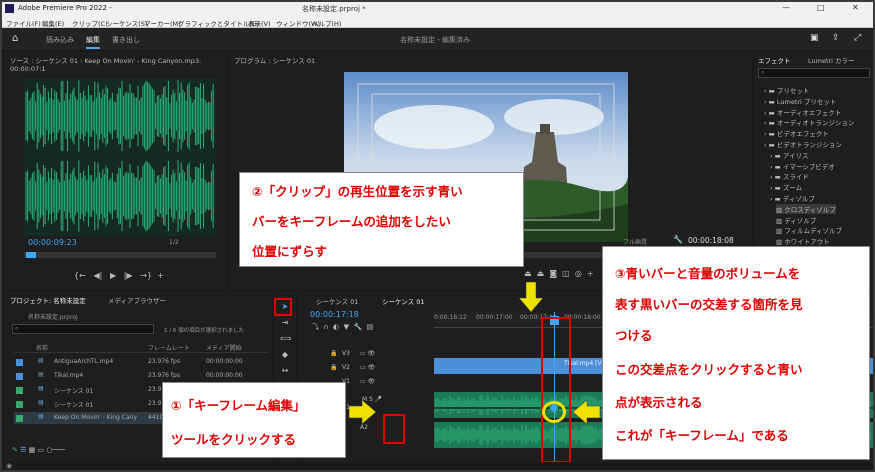  I want to click on project-row: ▤ Tikal.mp4 23.976 fps 00:00:00:00, so click(141, 376).